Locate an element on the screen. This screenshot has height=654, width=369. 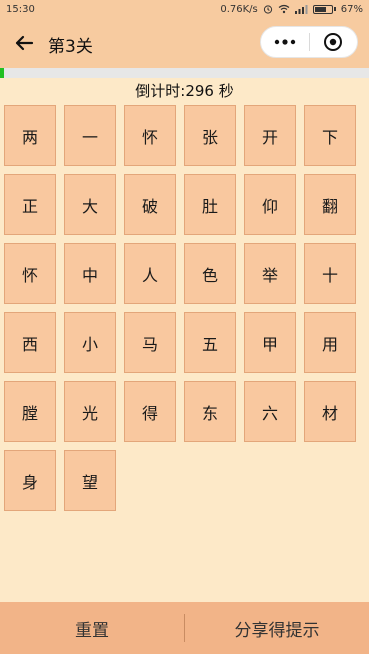
status-bar: 15:30 0.76K/s 67% is located at coordinates (184, 9).